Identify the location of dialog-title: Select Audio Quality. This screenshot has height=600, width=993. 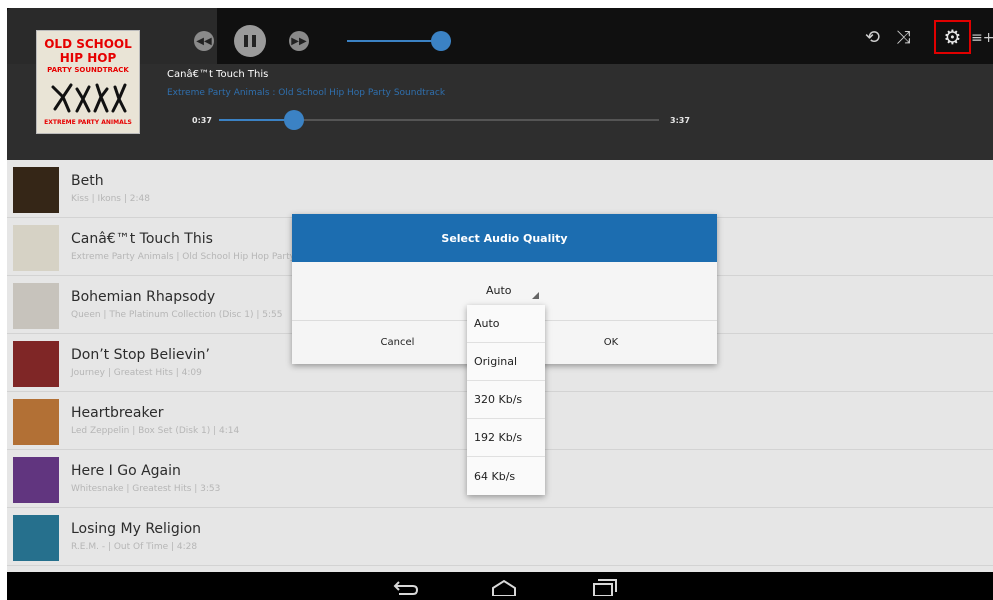
(504, 238).